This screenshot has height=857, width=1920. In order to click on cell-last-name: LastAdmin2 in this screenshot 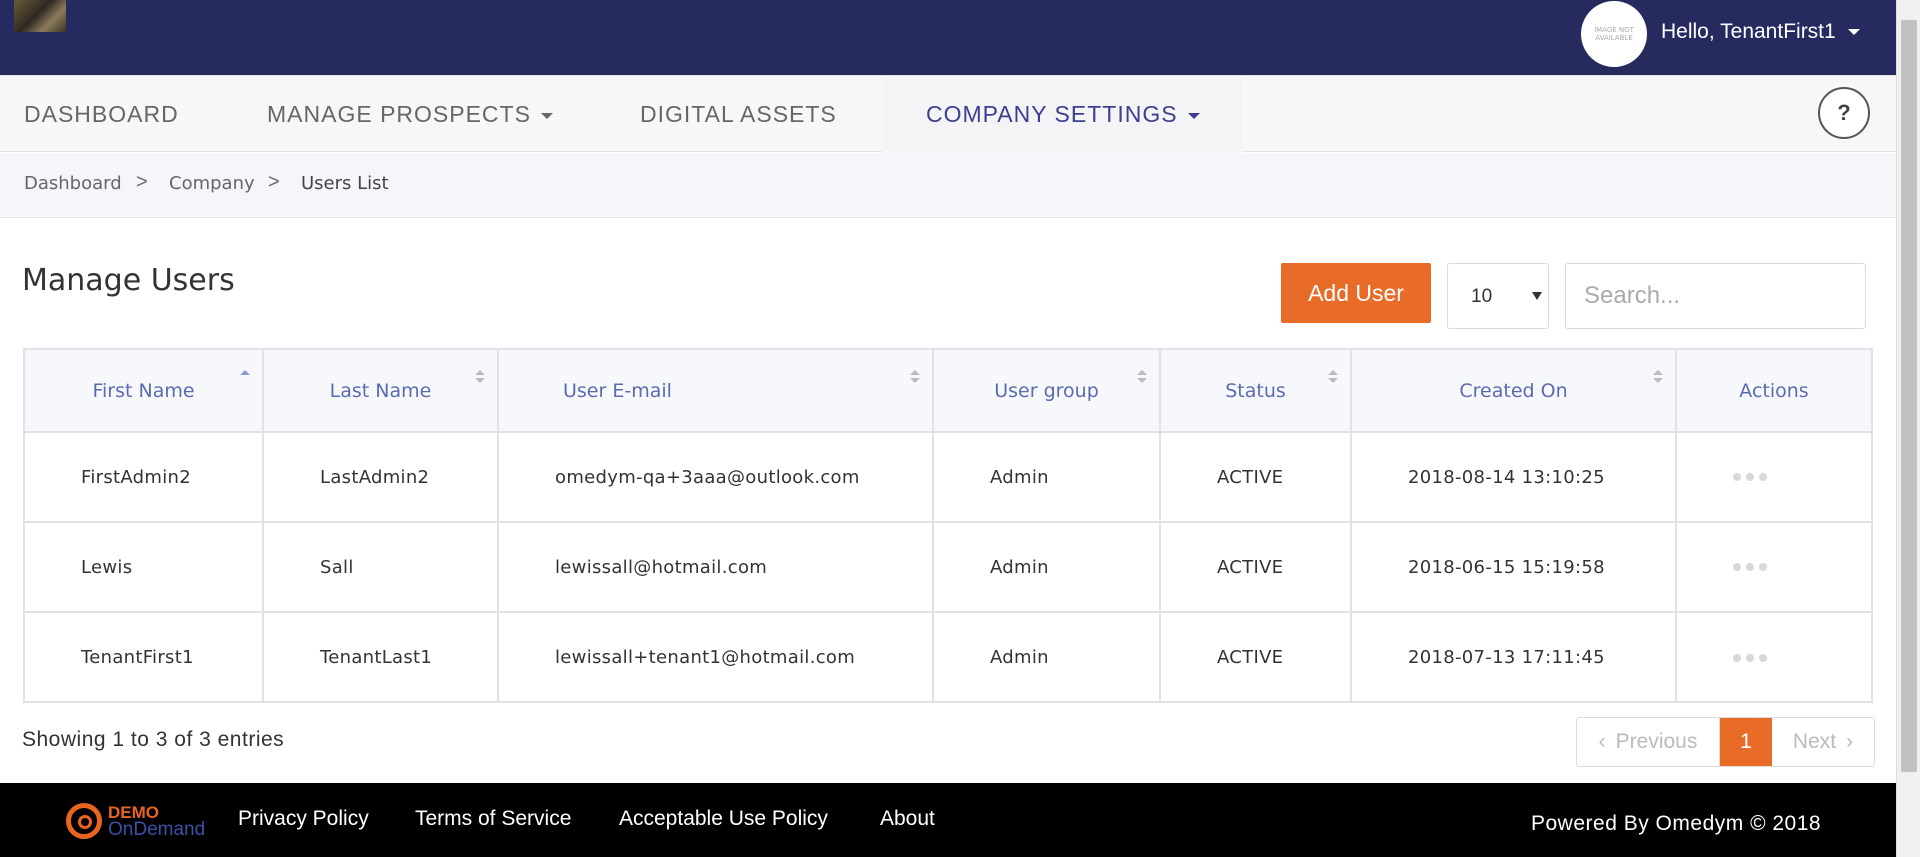, I will do `click(381, 477)`.